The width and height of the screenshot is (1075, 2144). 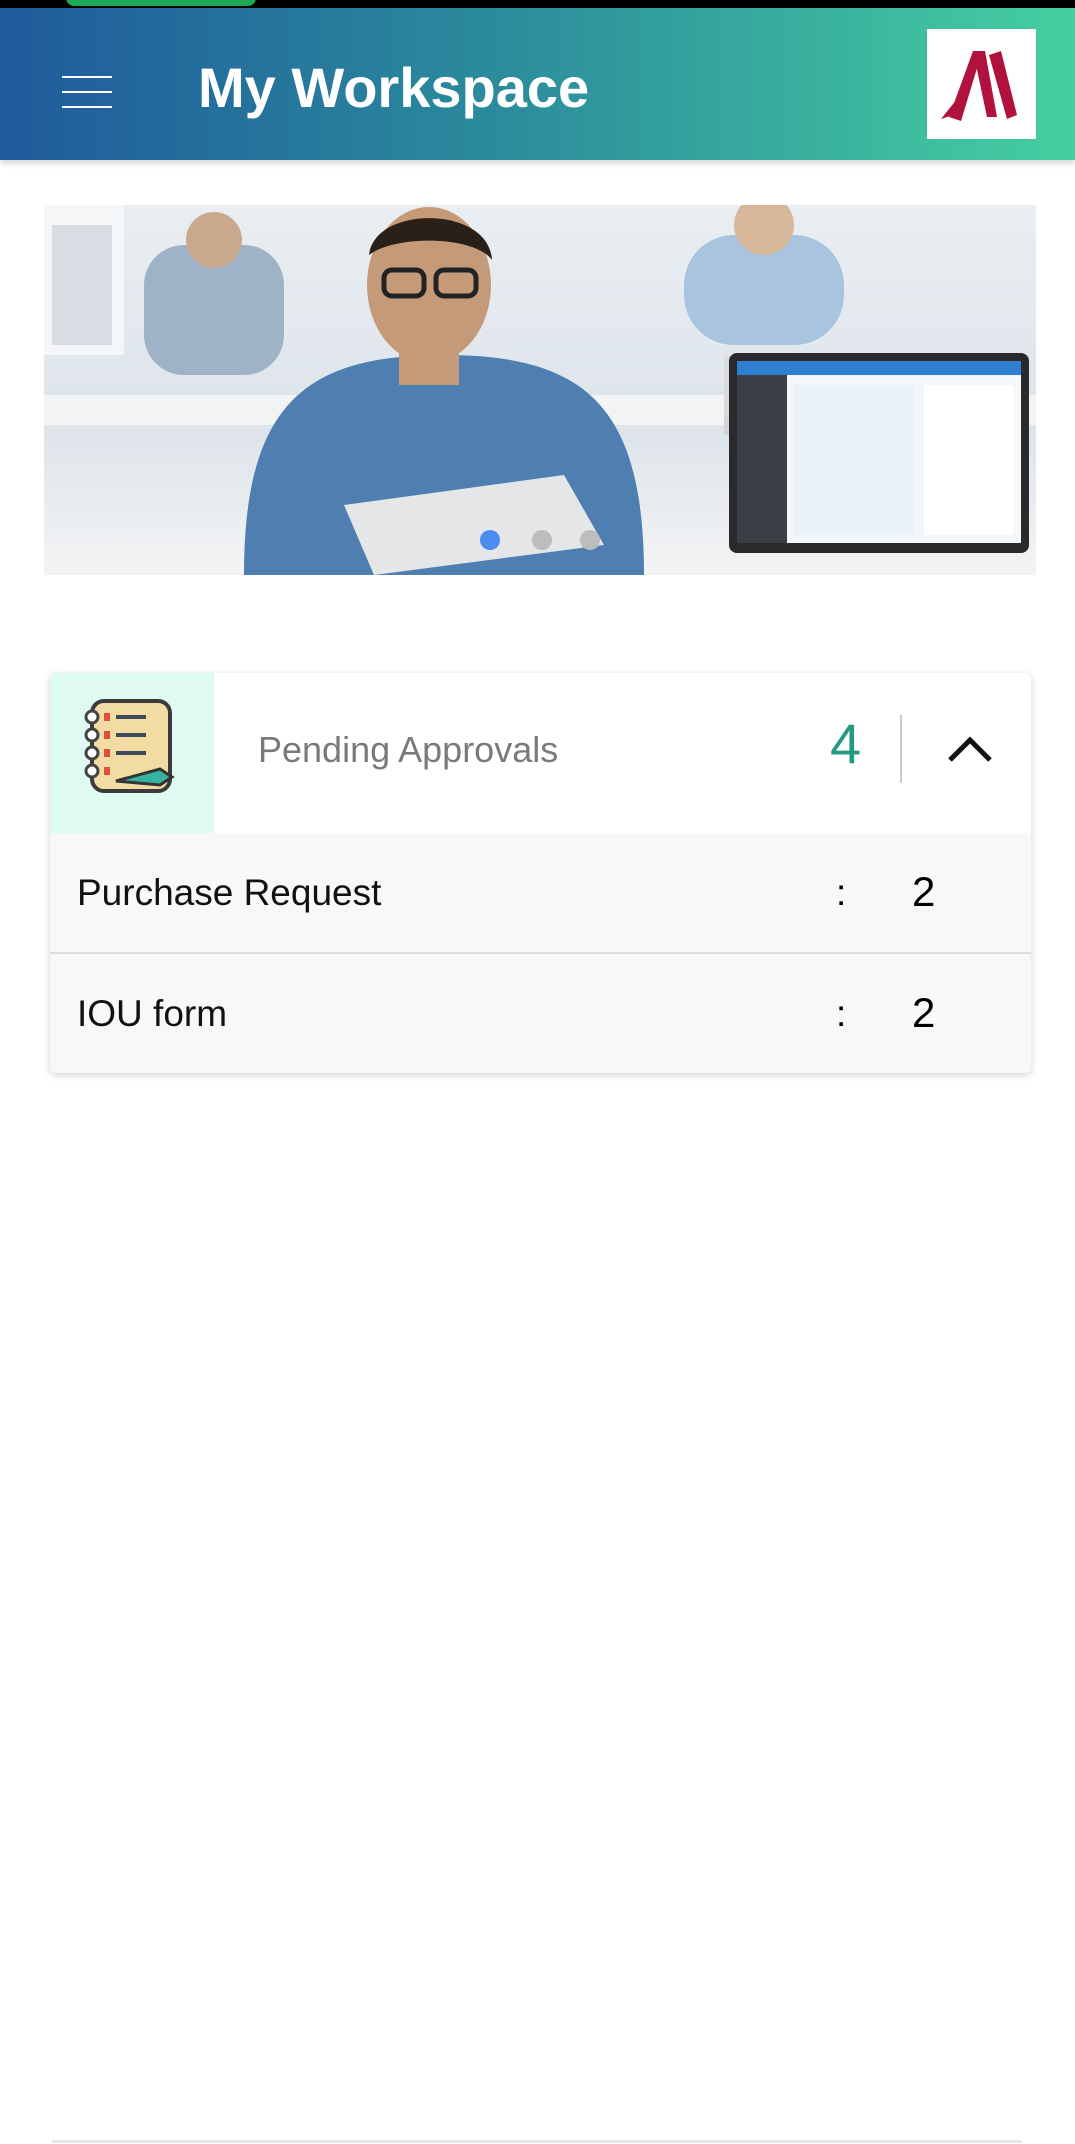 What do you see at coordinates (152, 1013) in the screenshot?
I see `item-label: IOU form` at bounding box center [152, 1013].